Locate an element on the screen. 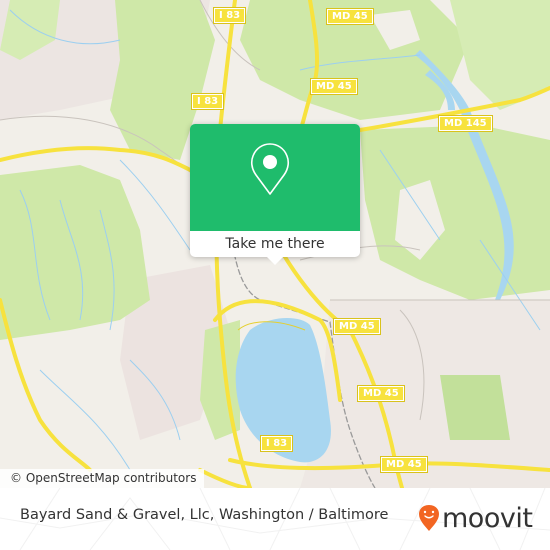 Image resolution: width=550 pixels, height=550 pixels. road-shield-md145: MD 145 is located at coordinates (465, 123).